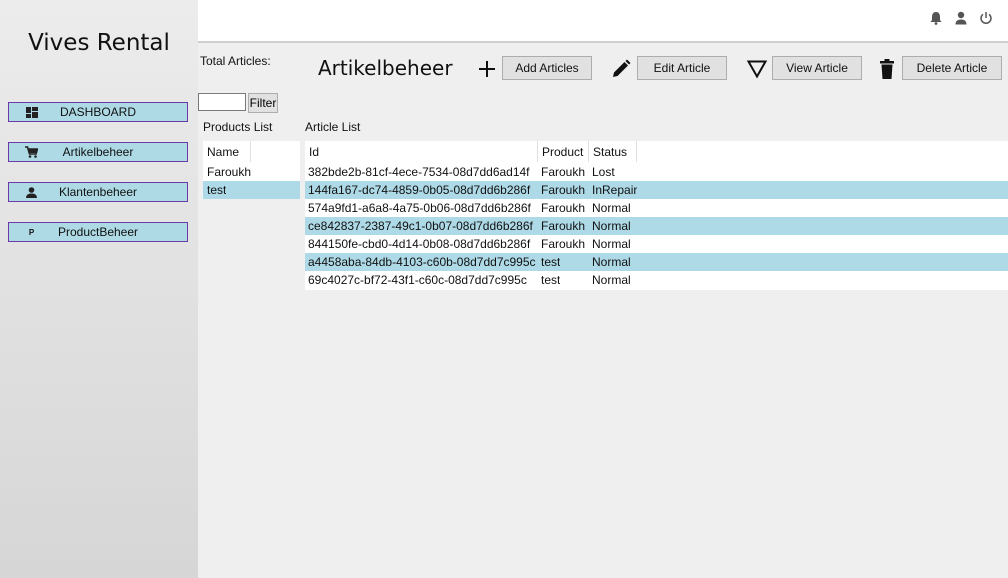 The width and height of the screenshot is (1008, 578). I want to click on article-status-cell: Lost, so click(603, 172).